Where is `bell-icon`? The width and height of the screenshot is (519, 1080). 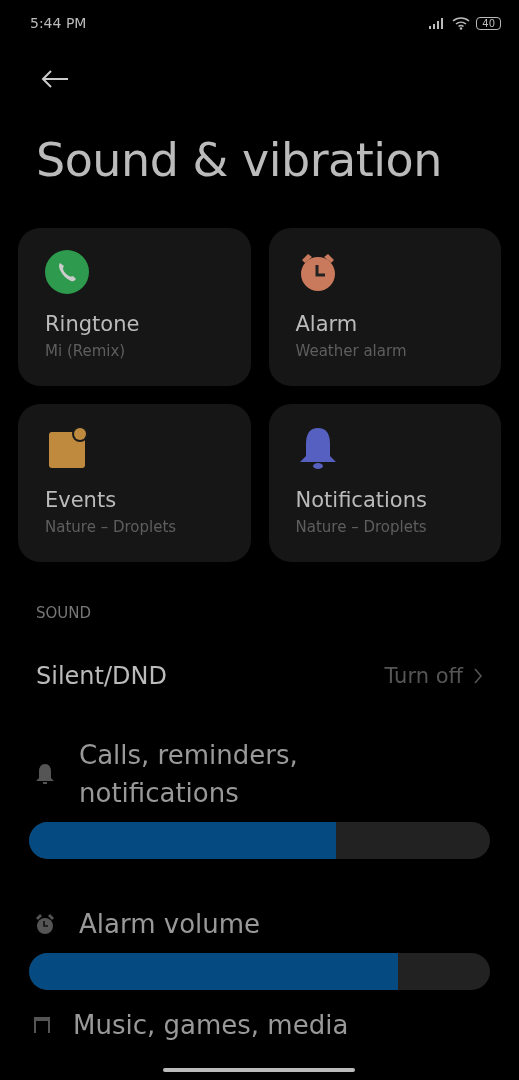
bell-icon is located at coordinates (45, 774).